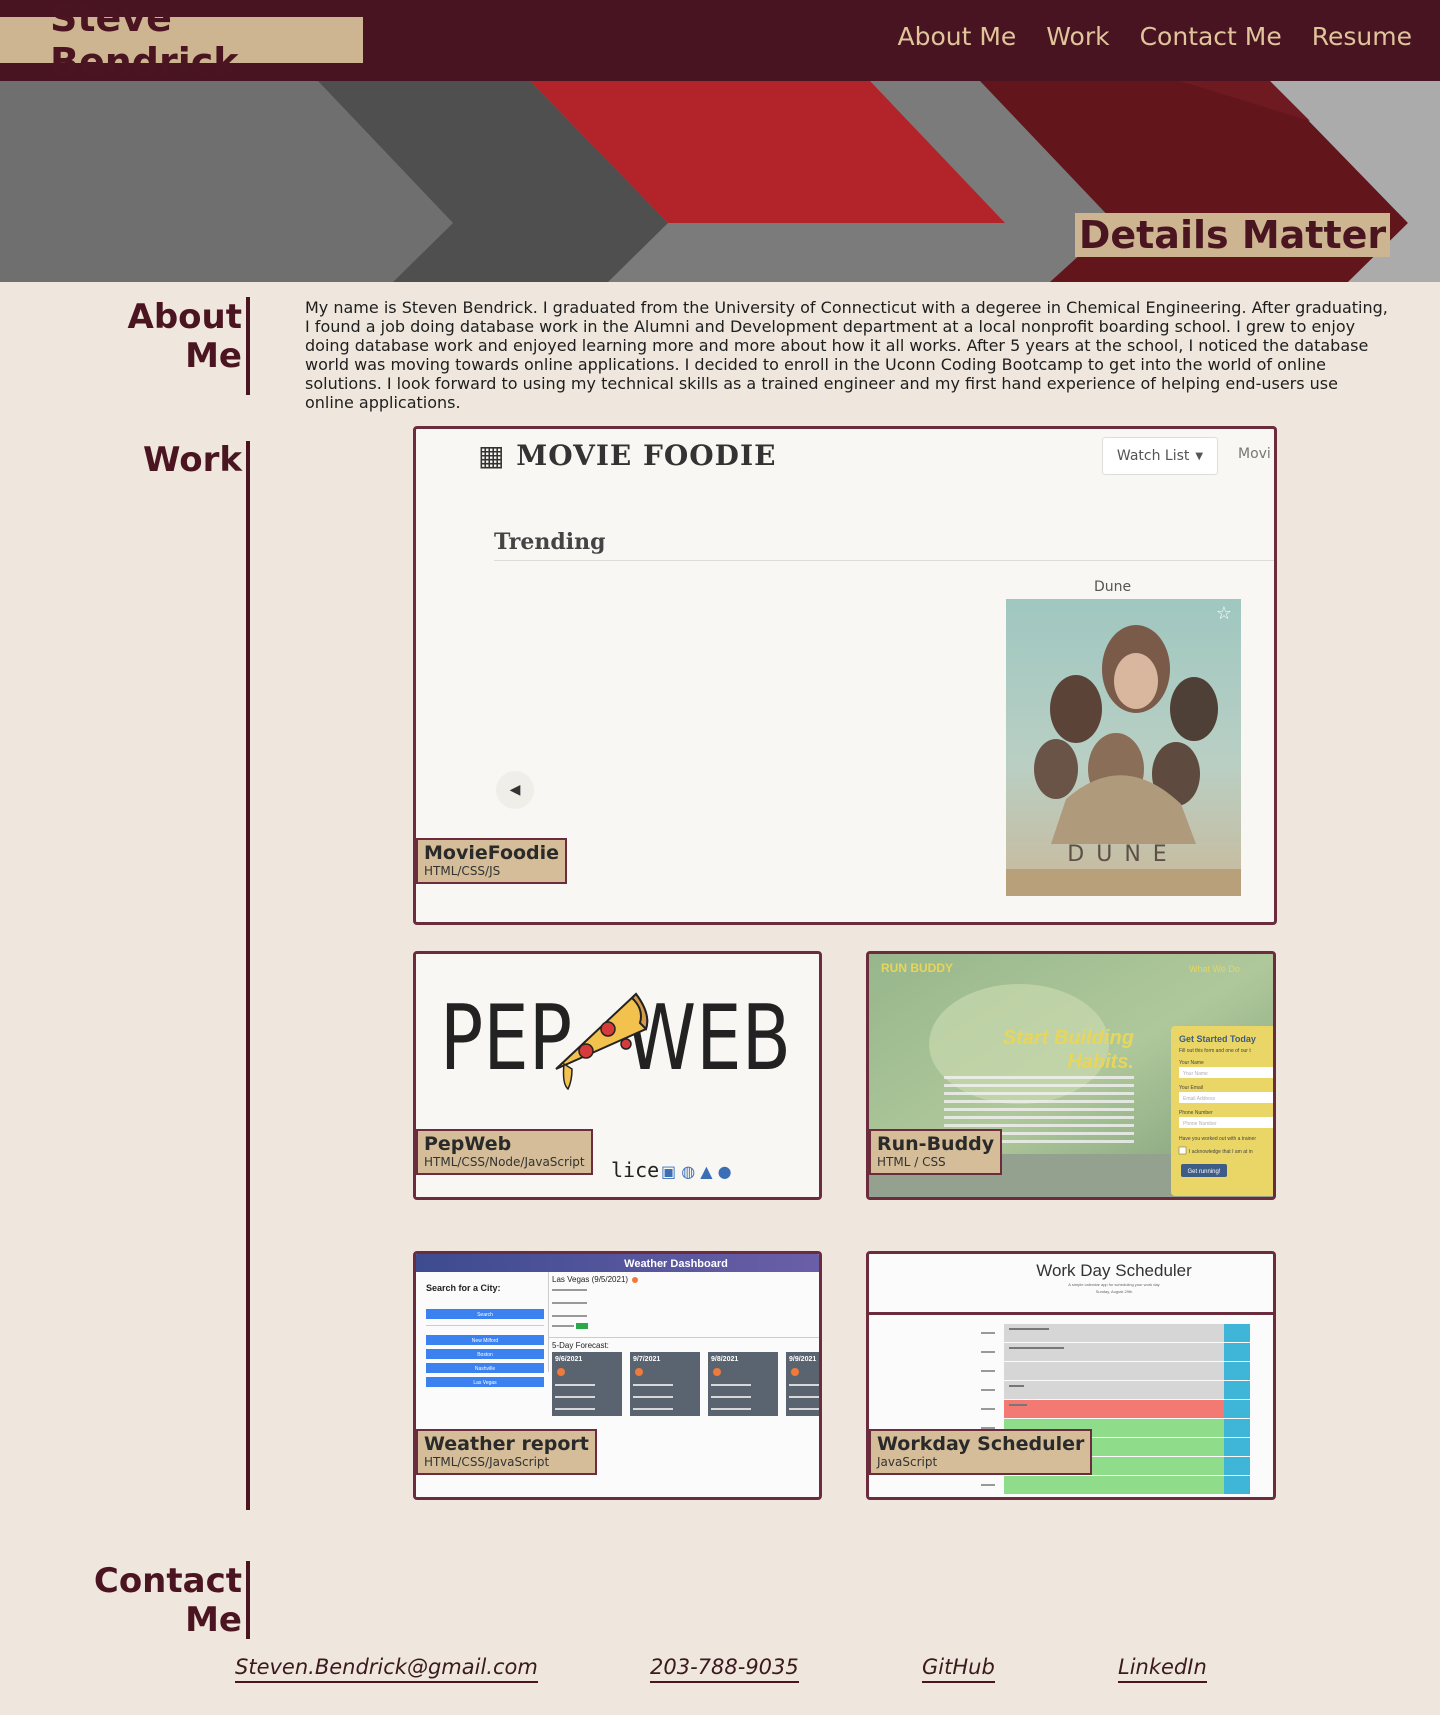 Image resolution: width=1440 pixels, height=1715 pixels. What do you see at coordinates (1114, 1291) in the screenshot?
I see `scheduler-date: Sunday, August 29th` at bounding box center [1114, 1291].